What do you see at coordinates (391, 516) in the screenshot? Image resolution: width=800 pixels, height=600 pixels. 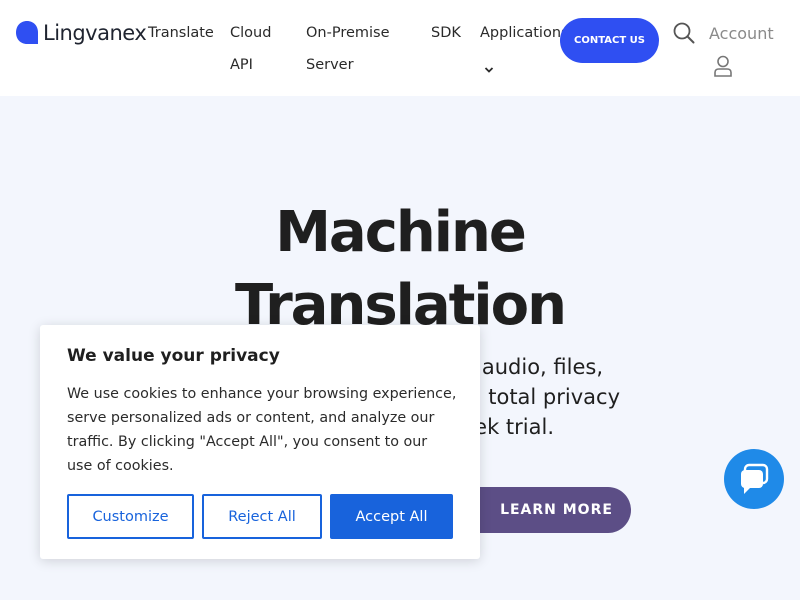 I see `accept-all-button: Accept All` at bounding box center [391, 516].